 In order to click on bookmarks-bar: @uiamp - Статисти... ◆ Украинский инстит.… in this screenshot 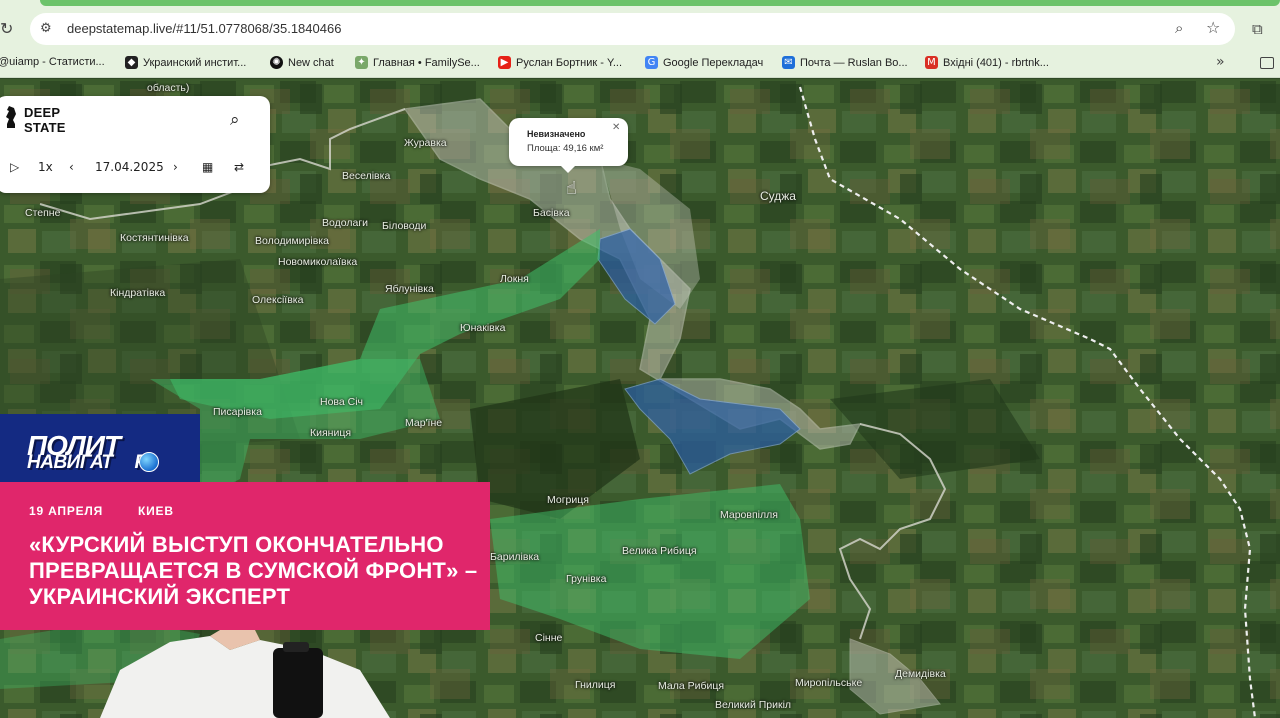, I will do `click(640, 64)`.